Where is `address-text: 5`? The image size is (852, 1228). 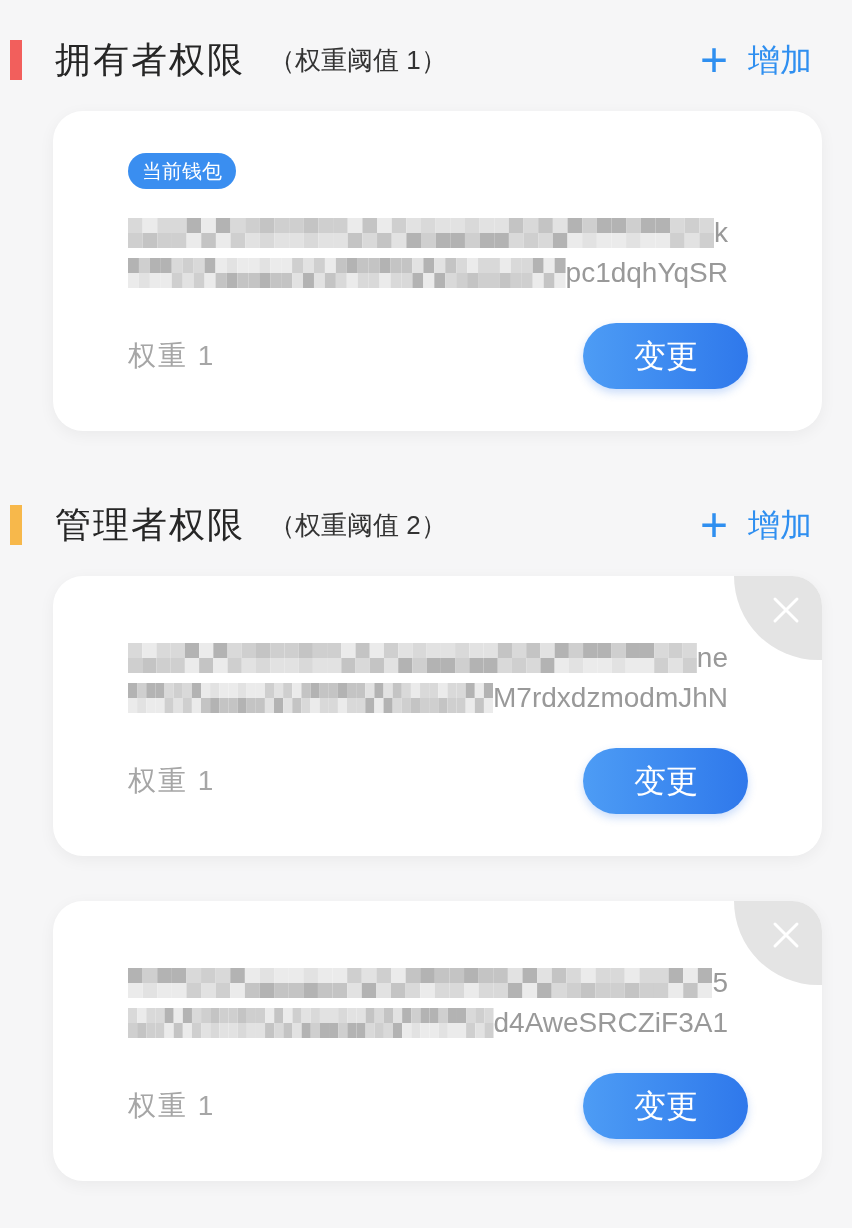 address-text: 5 is located at coordinates (720, 983).